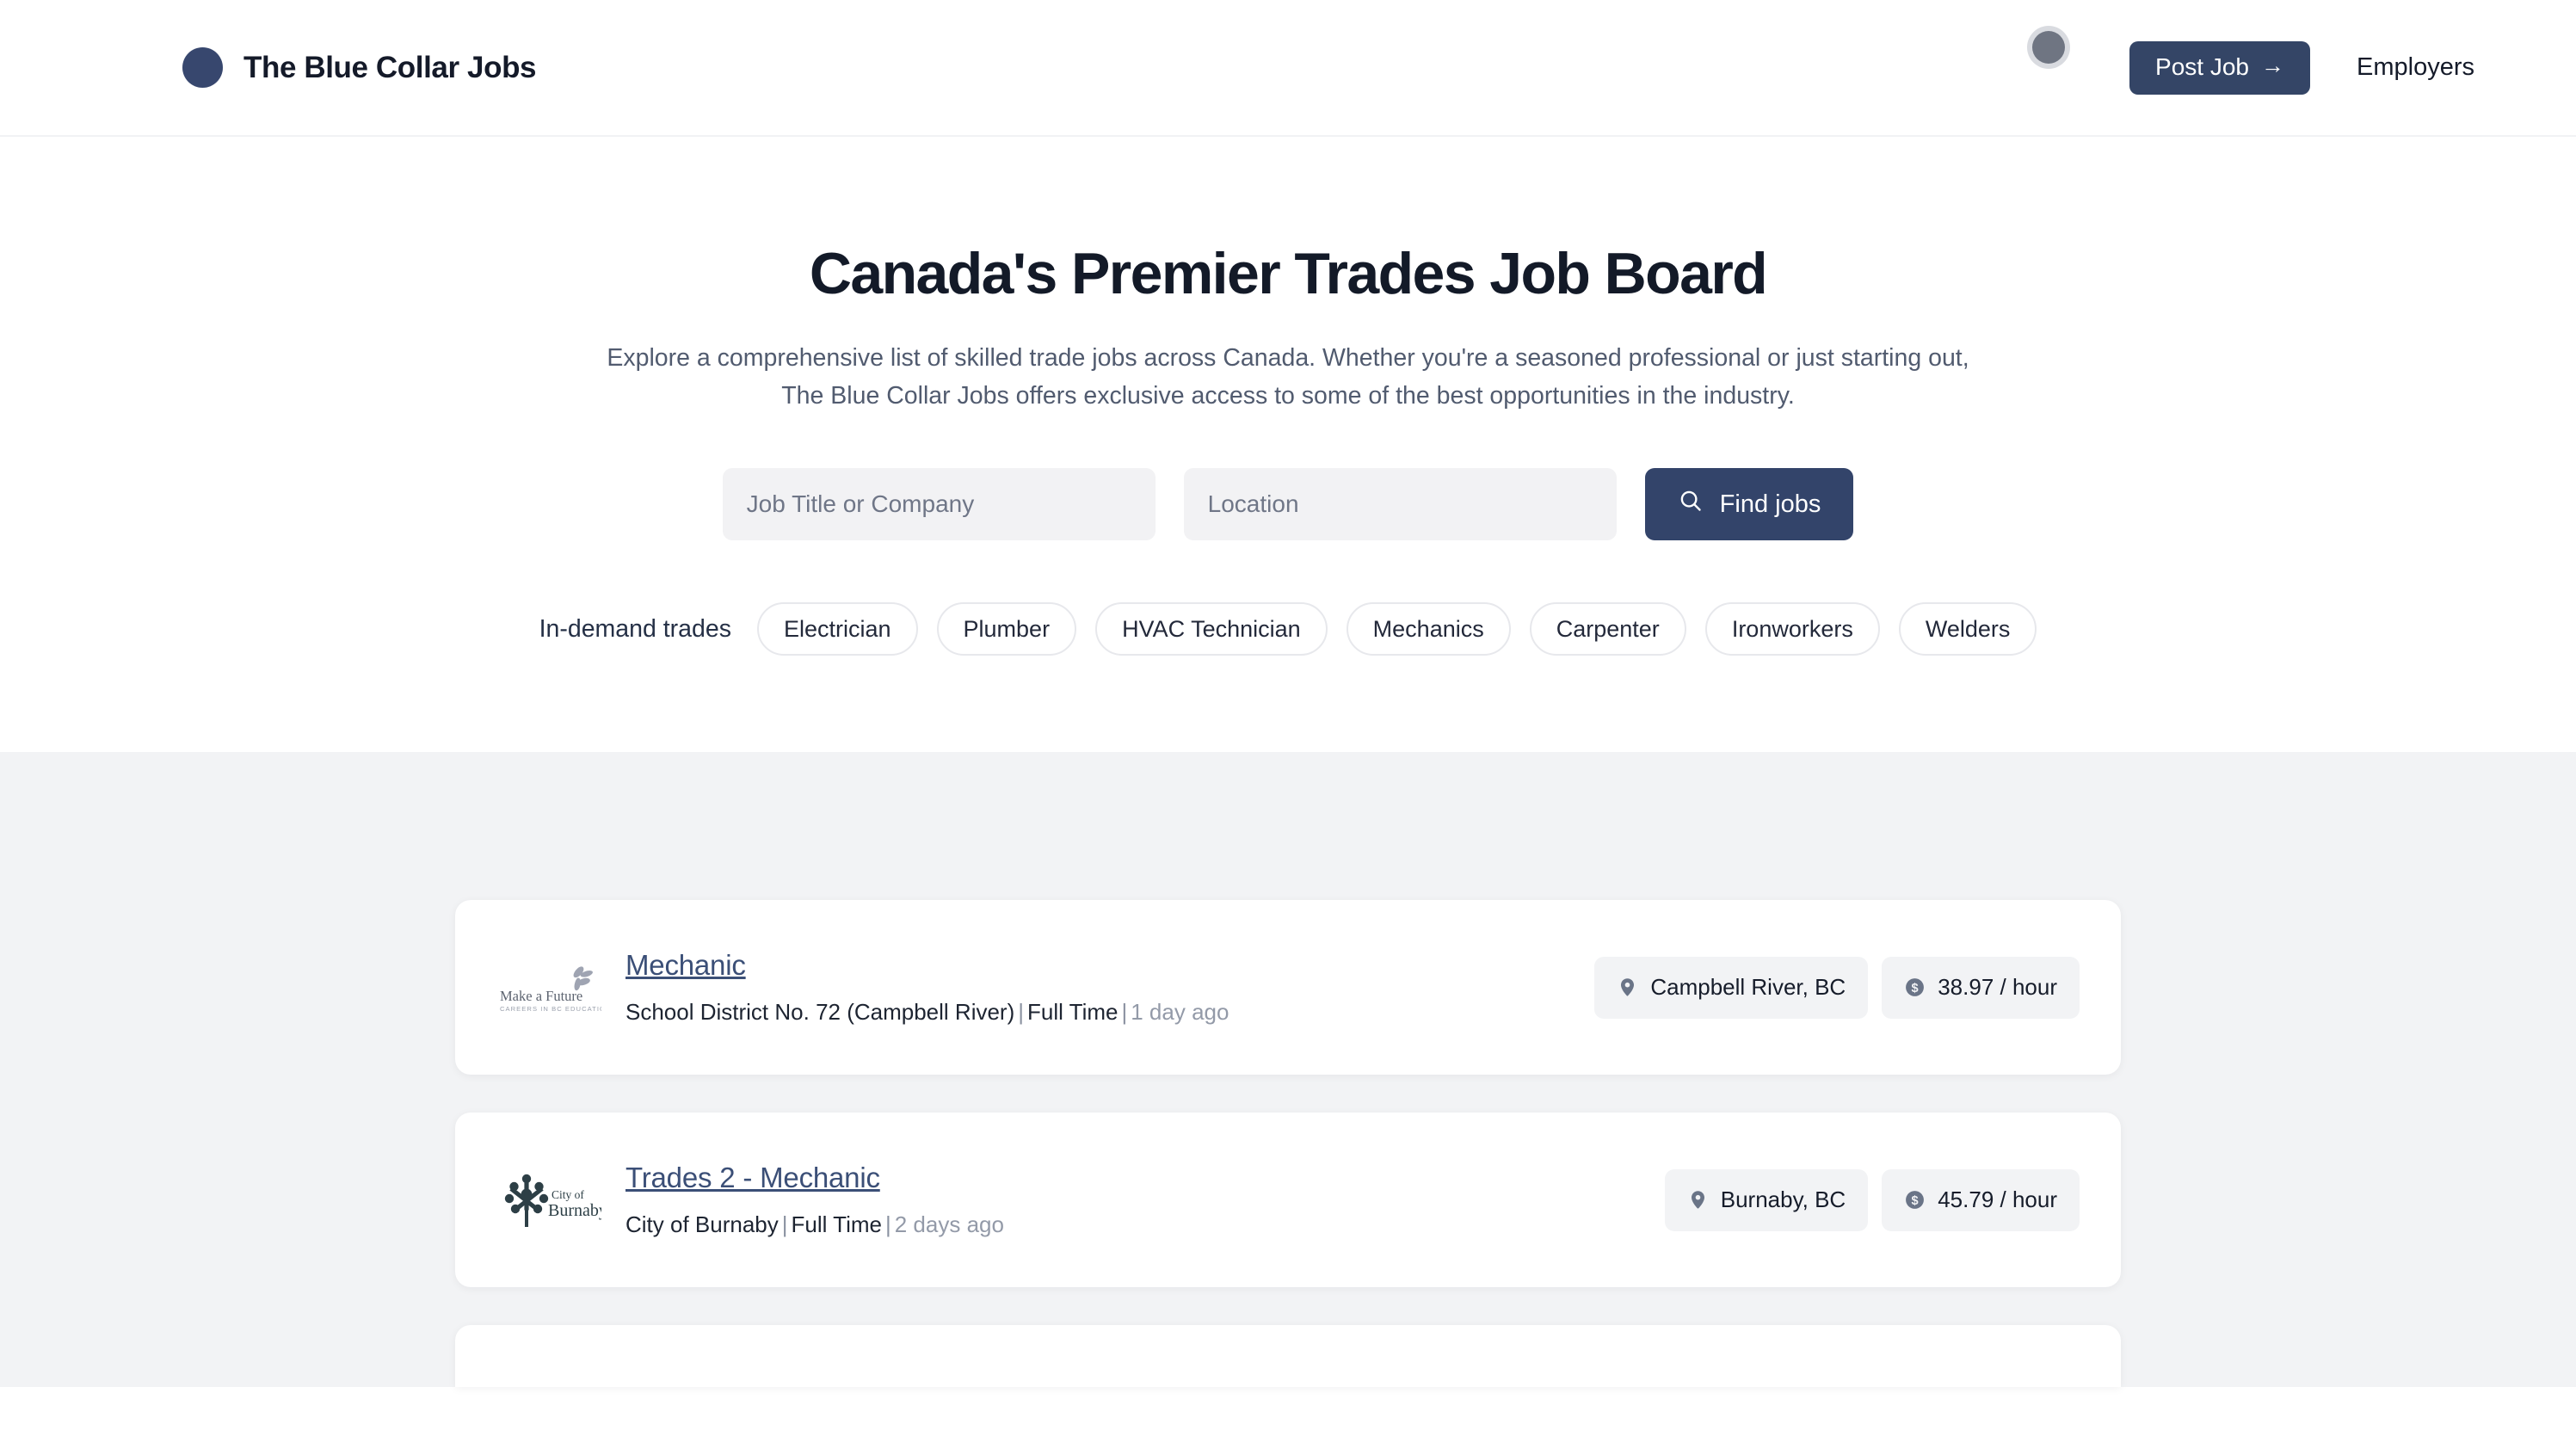 The width and height of the screenshot is (2576, 1430). What do you see at coordinates (1770, 504) in the screenshot?
I see `find-jobs-label: Find jobs` at bounding box center [1770, 504].